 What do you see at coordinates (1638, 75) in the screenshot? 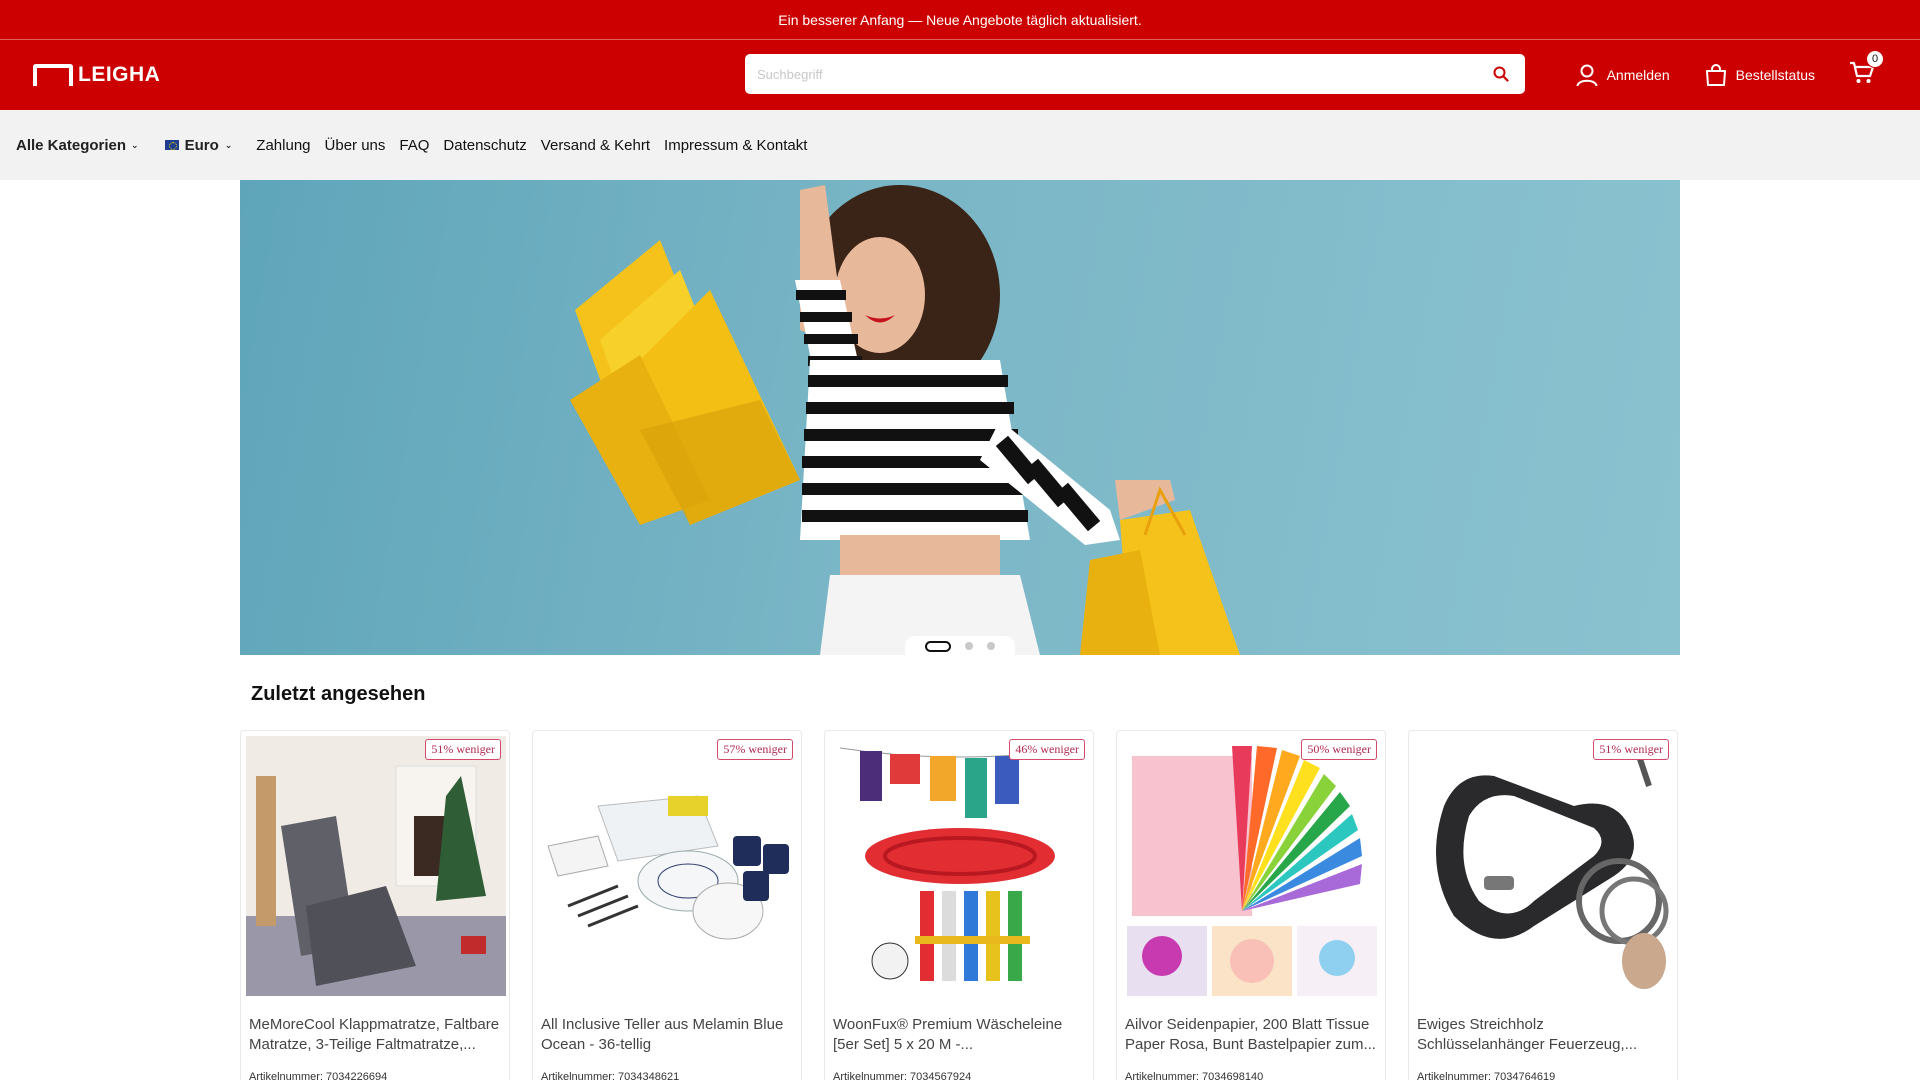
I see `login-label: Anmelden` at bounding box center [1638, 75].